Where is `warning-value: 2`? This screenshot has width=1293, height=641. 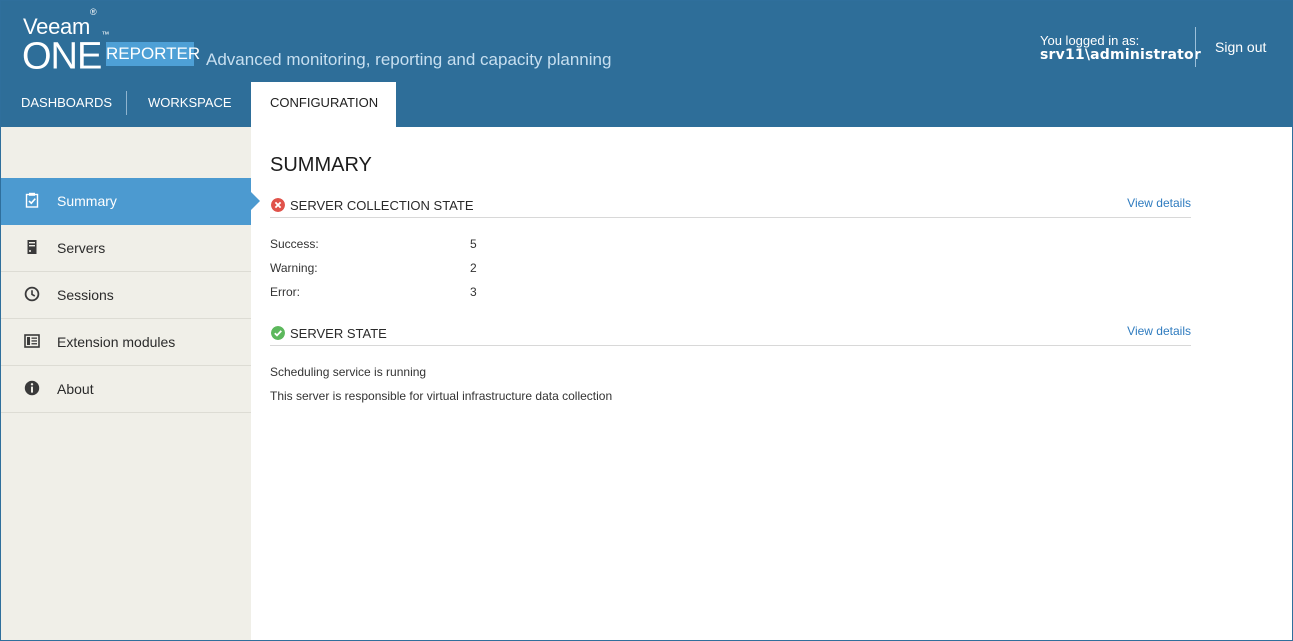
warning-value: 2 is located at coordinates (473, 268).